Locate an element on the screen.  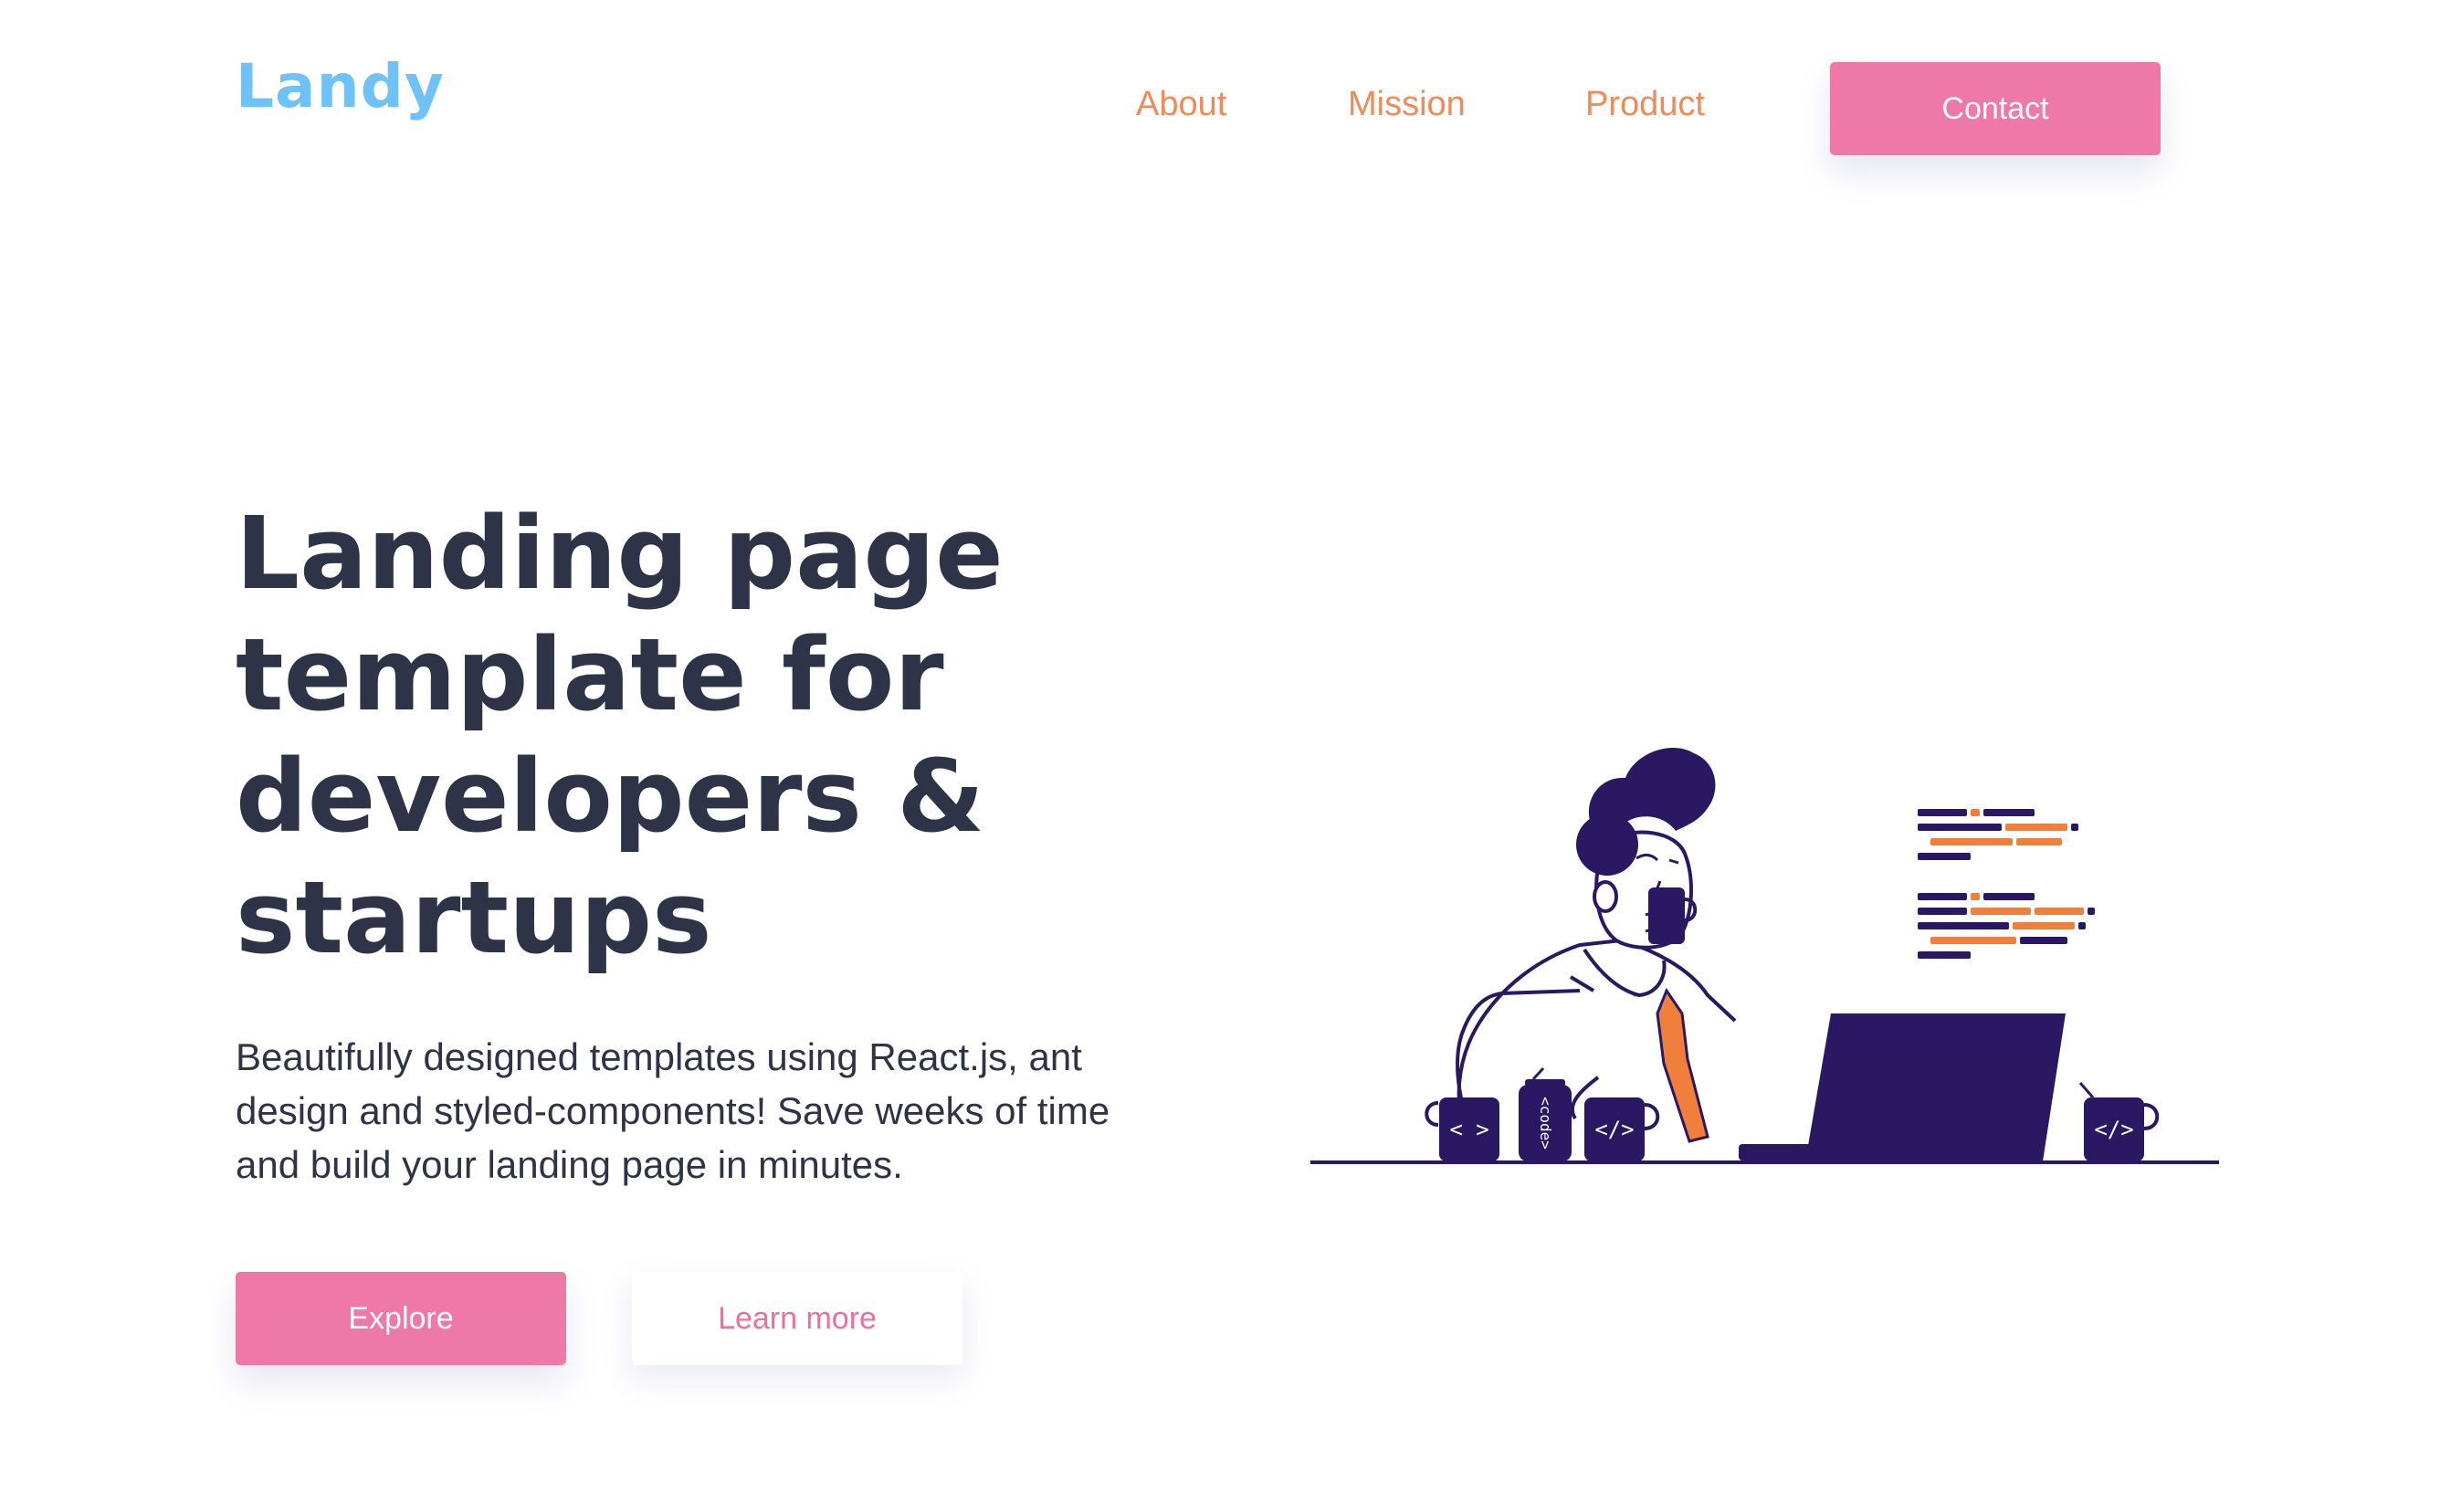
code-lines-icon is located at coordinates (2006, 884).